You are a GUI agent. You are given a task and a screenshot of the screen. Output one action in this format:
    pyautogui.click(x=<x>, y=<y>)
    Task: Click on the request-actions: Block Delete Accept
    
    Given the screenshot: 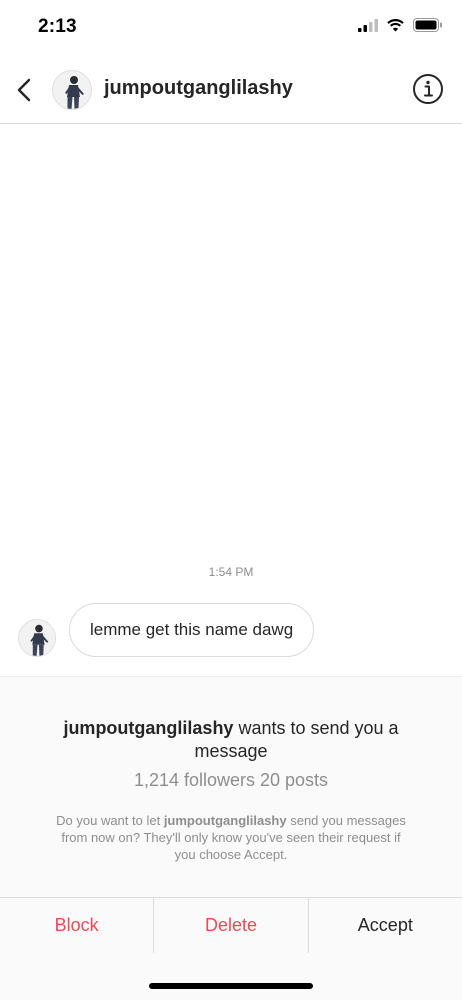 What is the action you would take?
    pyautogui.click(x=231, y=925)
    